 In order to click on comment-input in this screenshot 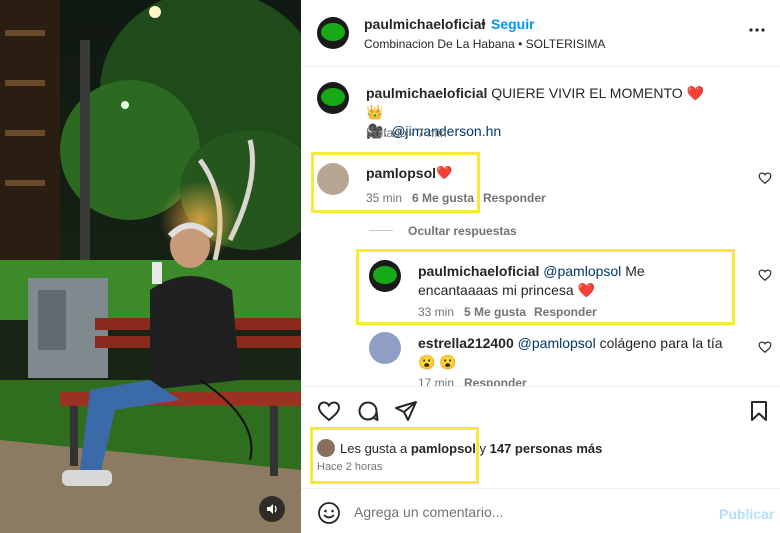, I will do `click(524, 512)`.